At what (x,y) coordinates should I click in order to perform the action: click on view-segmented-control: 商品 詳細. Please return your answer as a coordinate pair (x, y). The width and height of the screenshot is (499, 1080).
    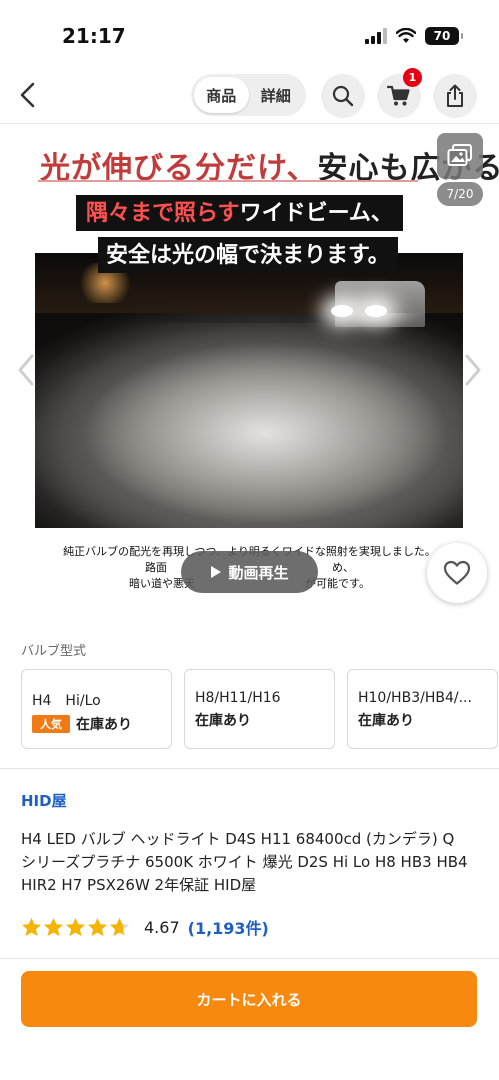
    Looking at the image, I should click on (248, 95).